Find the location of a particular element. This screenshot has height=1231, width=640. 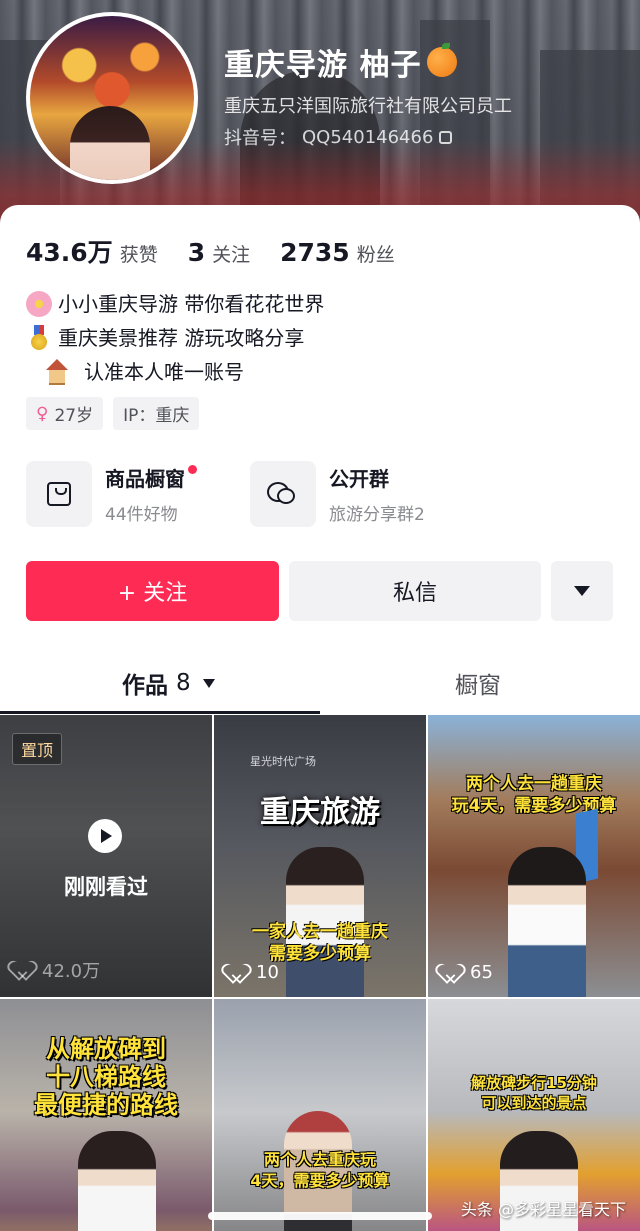

shortcut-title: 公开群 is located at coordinates (359, 479).